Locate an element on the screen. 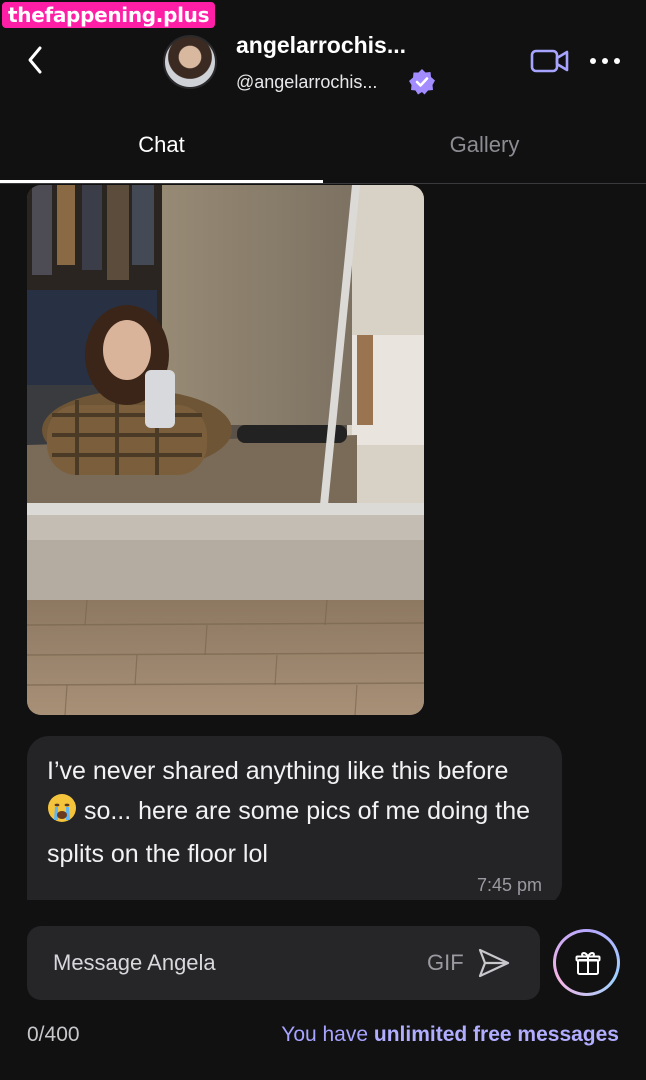 The height and width of the screenshot is (1080, 646). back-chevron-icon is located at coordinates (38, 60).